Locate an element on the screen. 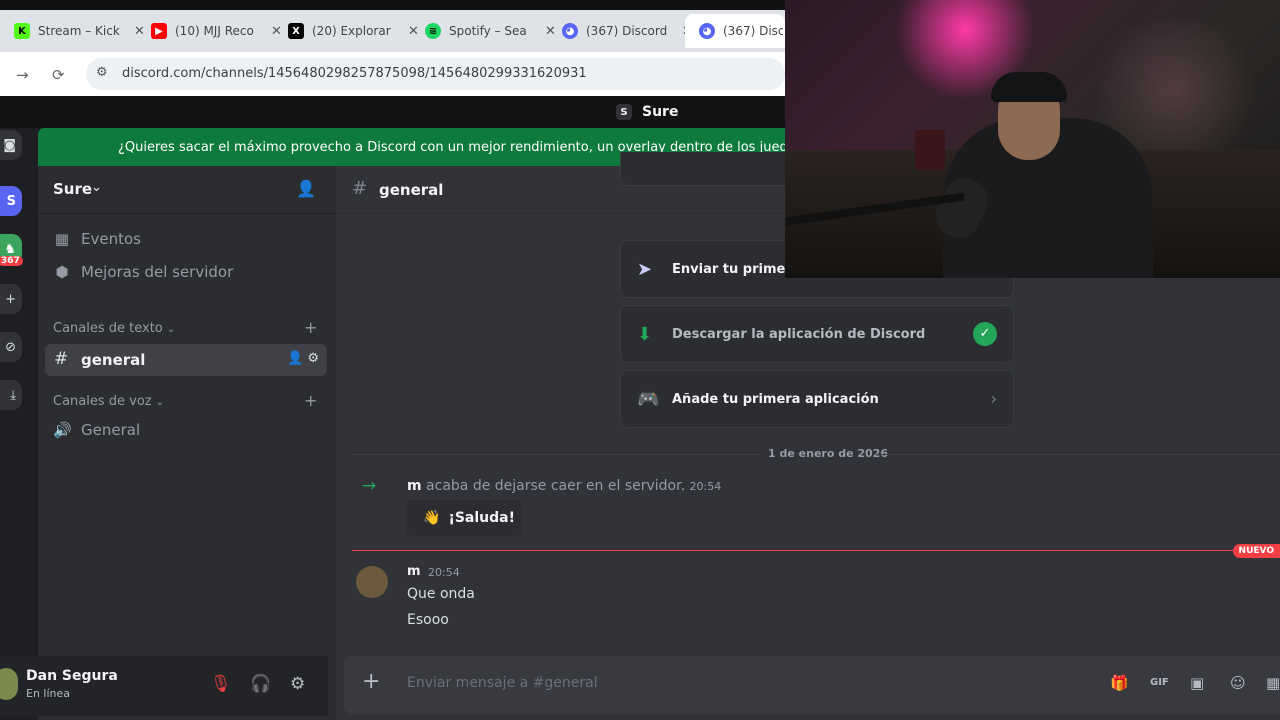 The width and height of the screenshot is (1280, 720). tab-youtube: ▶ (10) MJJ Reco ✕ is located at coordinates (209, 31).